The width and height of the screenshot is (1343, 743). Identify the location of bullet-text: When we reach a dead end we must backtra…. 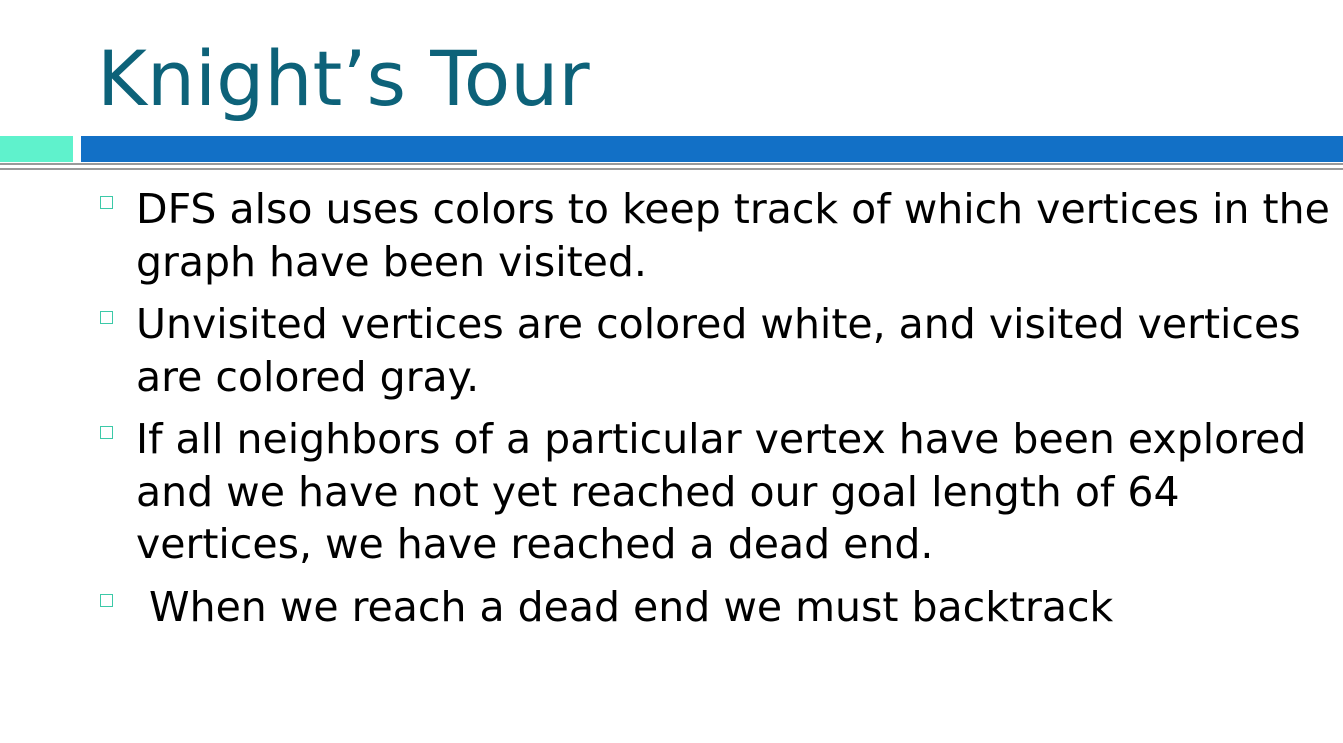
(625, 606).